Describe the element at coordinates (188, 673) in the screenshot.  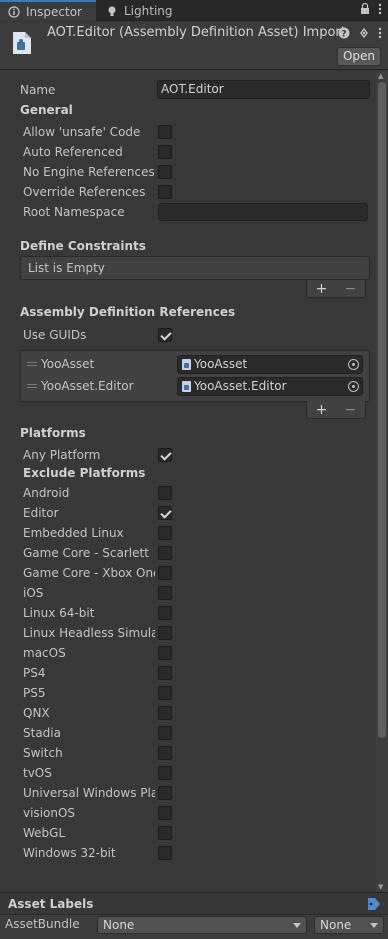
I see `platform-row: PS4` at that location.